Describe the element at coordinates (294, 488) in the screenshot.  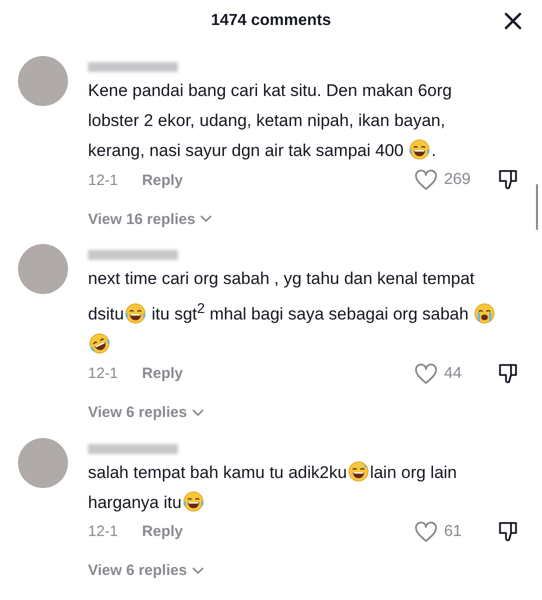
I see `comment-text: salah tempat bah kamu tu adik2ku lain org lain harganya itu` at that location.